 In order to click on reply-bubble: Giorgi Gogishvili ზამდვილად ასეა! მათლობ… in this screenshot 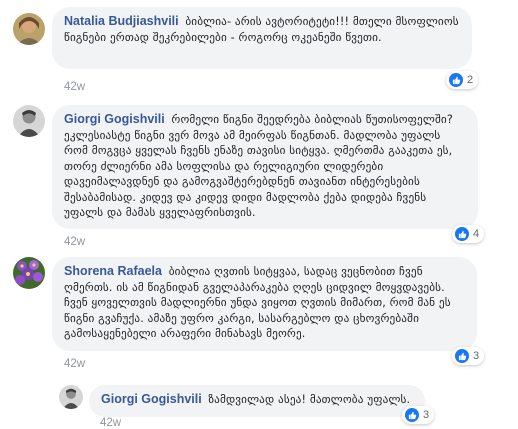, I will do `click(257, 401)`.